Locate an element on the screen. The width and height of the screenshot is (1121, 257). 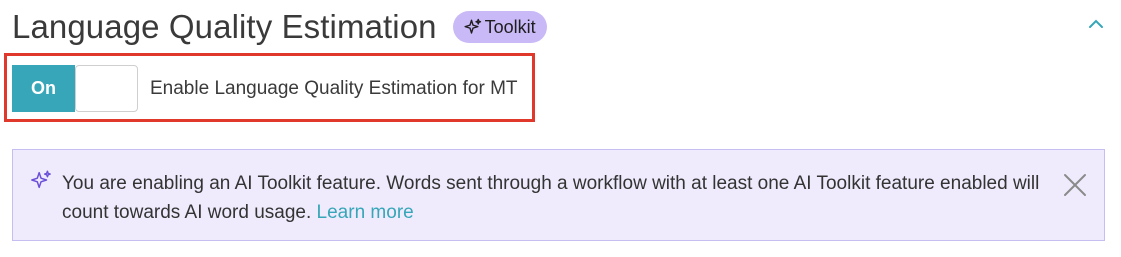
page-title: Language Quality Estimation is located at coordinates (224, 26).